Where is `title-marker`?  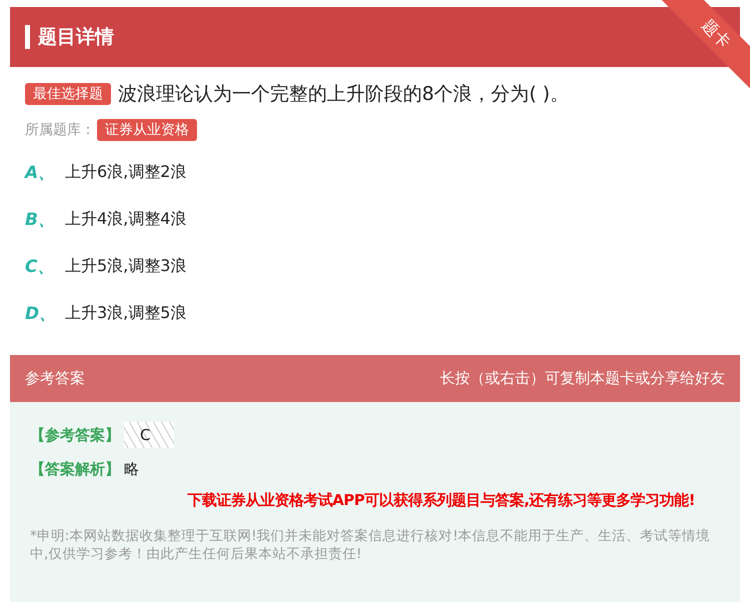
title-marker is located at coordinates (27, 37).